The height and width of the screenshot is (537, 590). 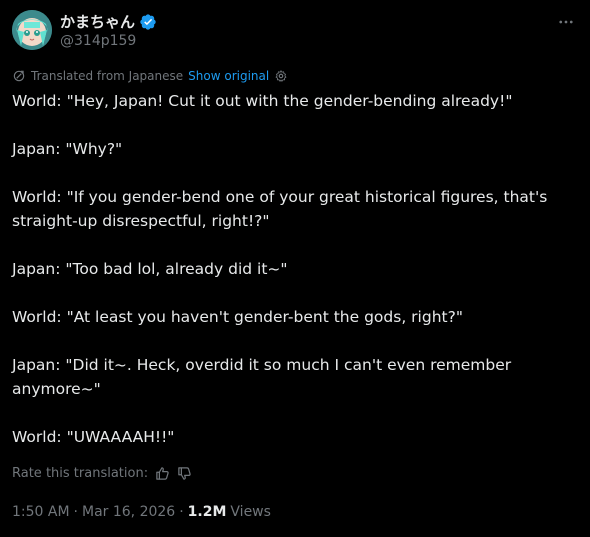 I want to click on tweet-line: Japan: "Why?", so click(x=67, y=149).